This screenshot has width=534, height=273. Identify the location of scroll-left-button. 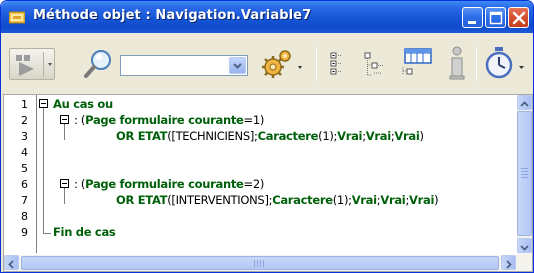
(11, 262).